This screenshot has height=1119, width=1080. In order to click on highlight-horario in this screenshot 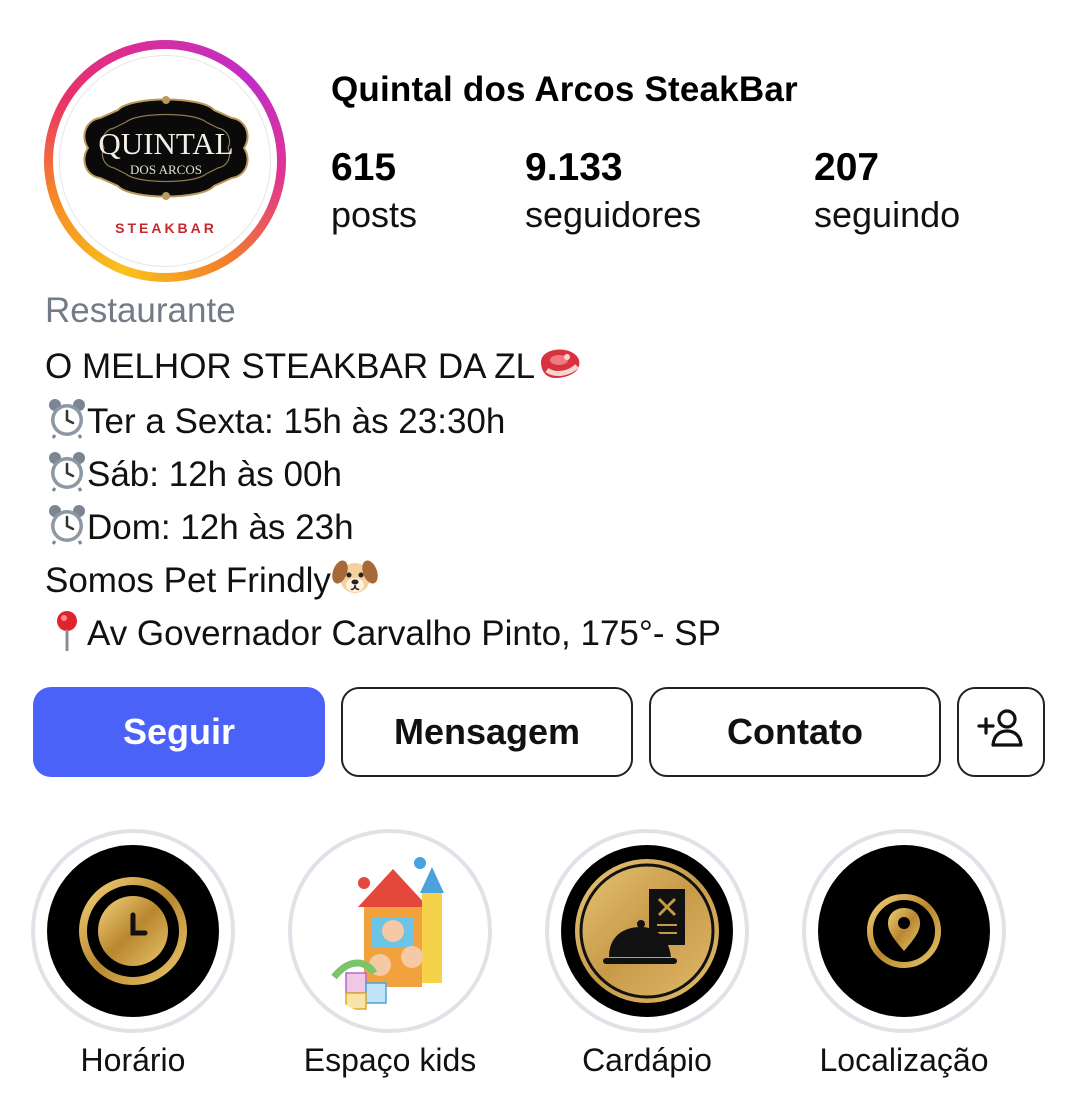, I will do `click(133, 931)`.